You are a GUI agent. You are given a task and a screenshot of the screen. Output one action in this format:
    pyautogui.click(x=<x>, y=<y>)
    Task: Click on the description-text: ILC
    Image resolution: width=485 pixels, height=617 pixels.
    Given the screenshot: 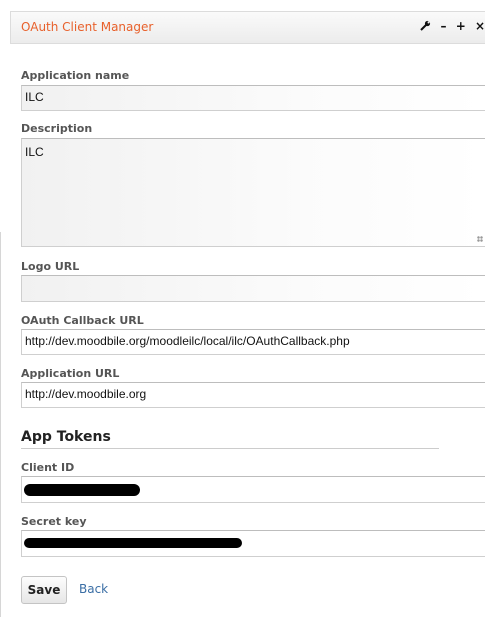 What is the action you would take?
    pyautogui.click(x=34, y=152)
    